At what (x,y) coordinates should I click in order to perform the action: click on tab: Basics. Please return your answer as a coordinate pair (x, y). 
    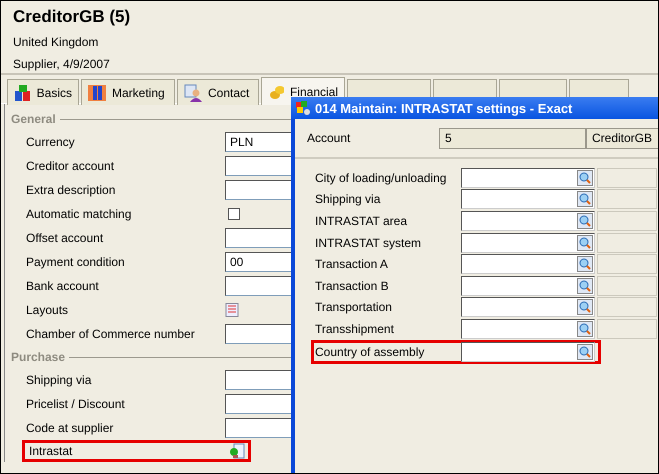
    Looking at the image, I should click on (43, 92).